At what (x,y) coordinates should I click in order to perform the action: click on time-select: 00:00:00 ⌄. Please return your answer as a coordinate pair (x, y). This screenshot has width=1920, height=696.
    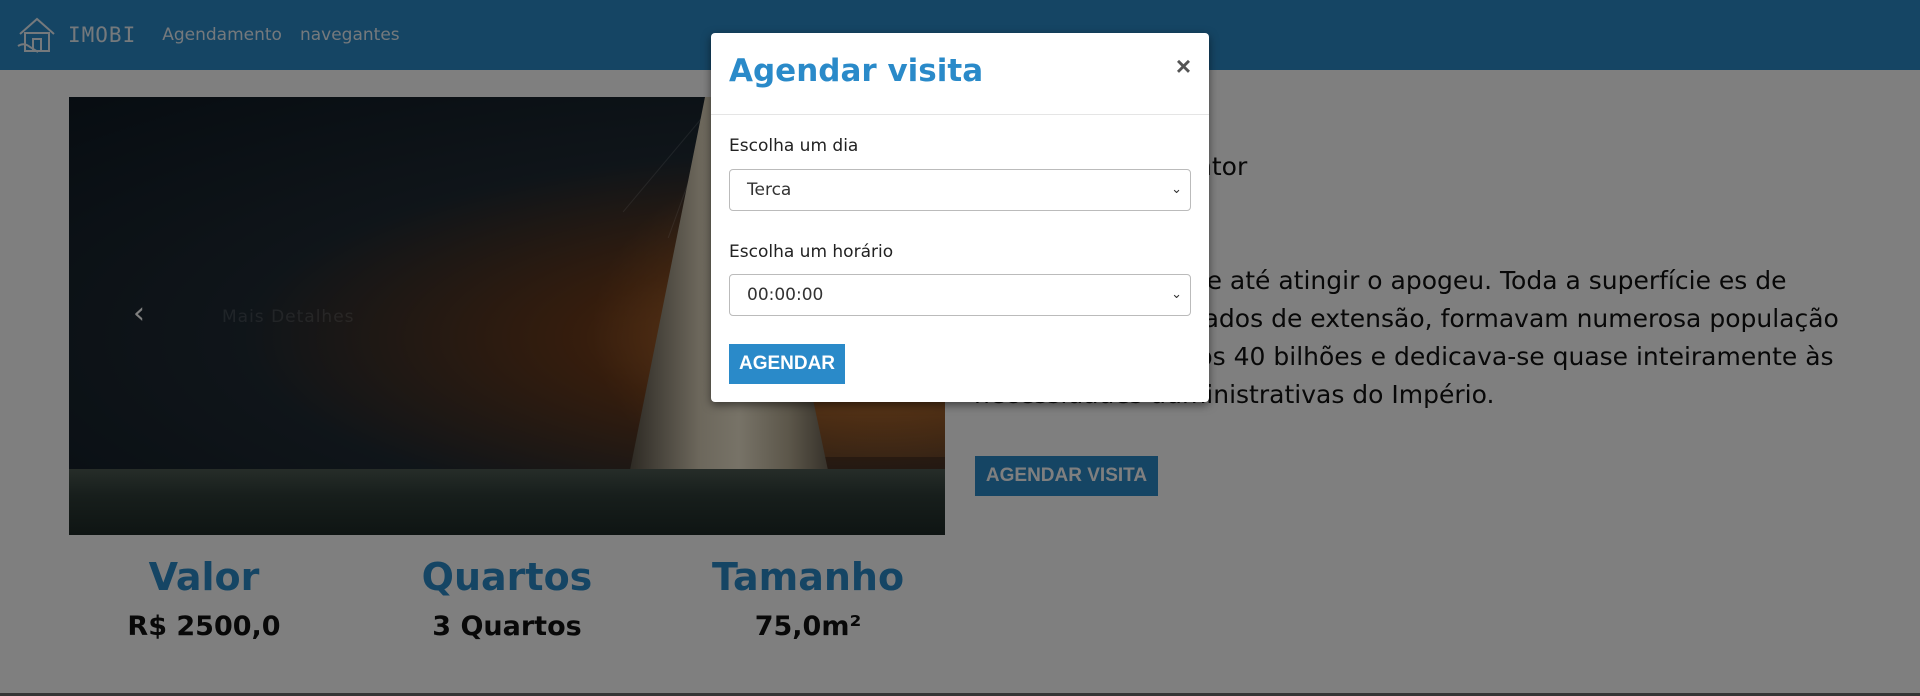
    Looking at the image, I should click on (960, 295).